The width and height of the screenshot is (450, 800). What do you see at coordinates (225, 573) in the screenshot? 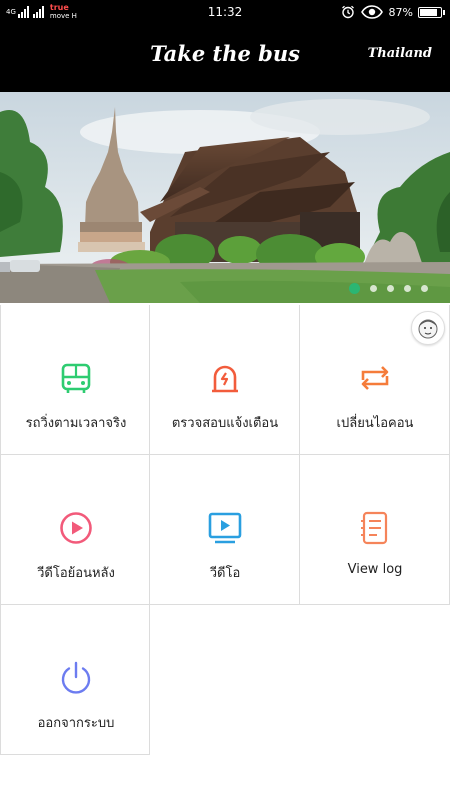
I see `menu-item-label: วีดีโอ` at bounding box center [225, 573].